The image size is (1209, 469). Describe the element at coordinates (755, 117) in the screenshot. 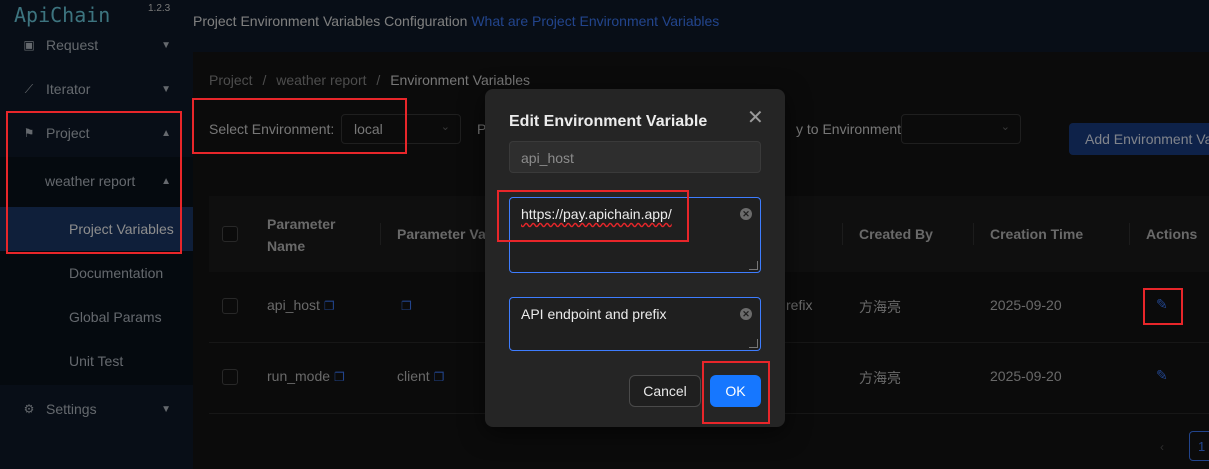

I see `close-icon: ✕` at that location.